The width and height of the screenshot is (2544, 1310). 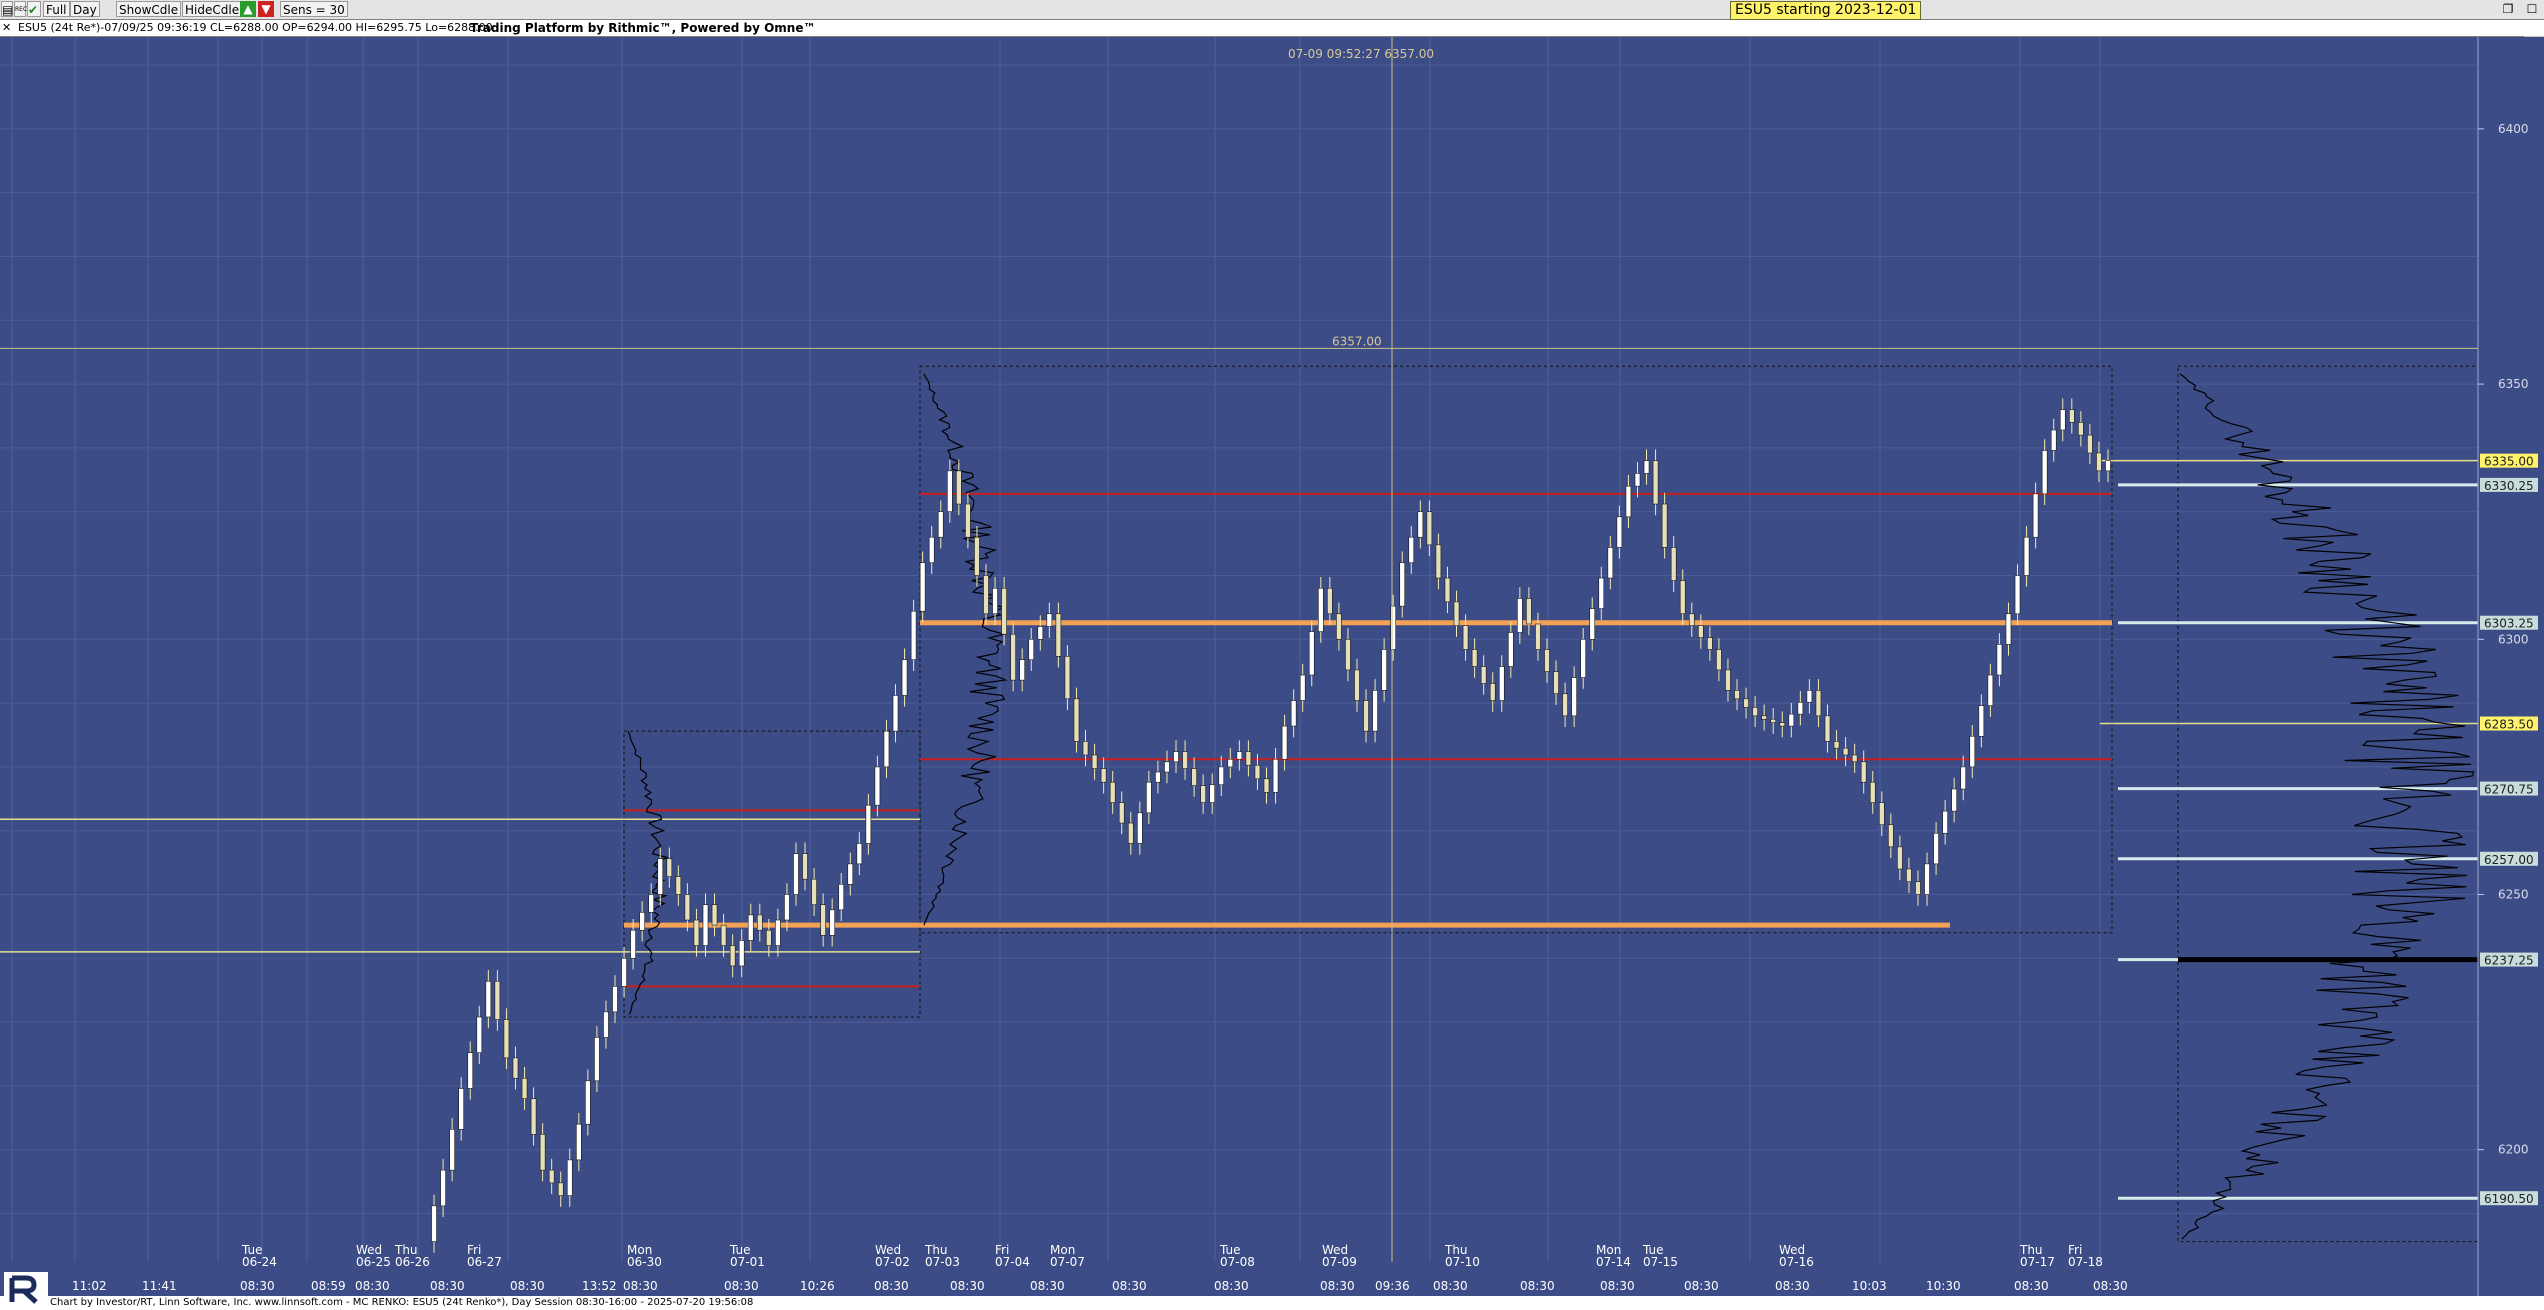 I want to click on full-button: Full, so click(x=56, y=9).